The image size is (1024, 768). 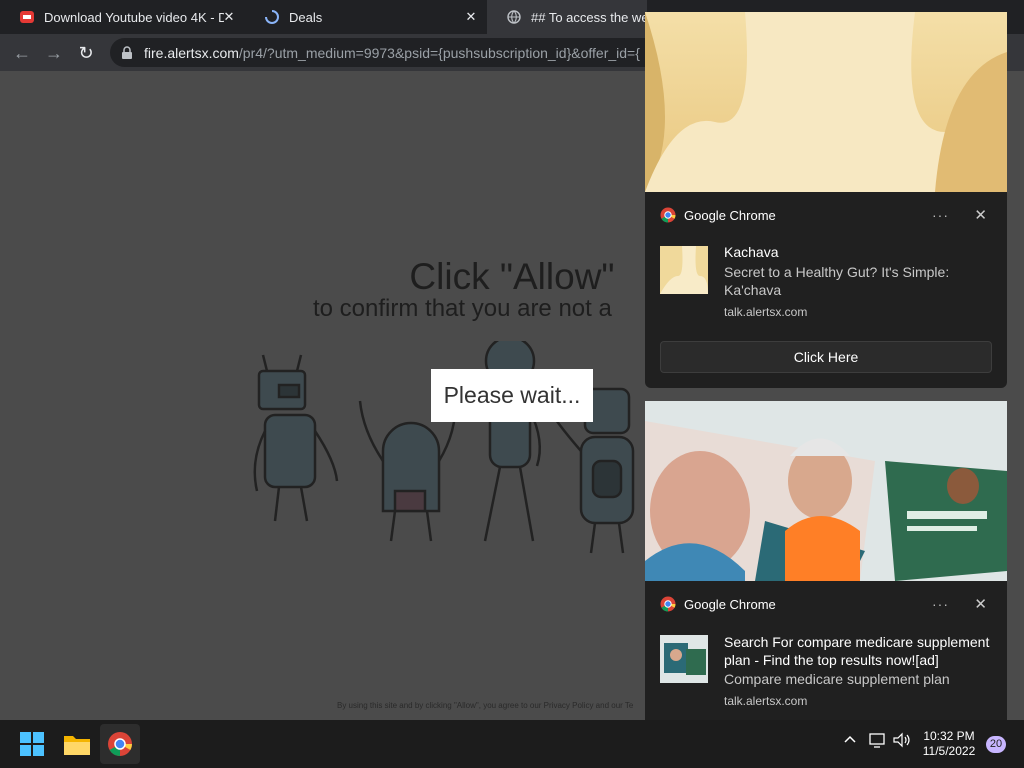 What do you see at coordinates (77, 744) in the screenshot?
I see `file-explorer-icon` at bounding box center [77, 744].